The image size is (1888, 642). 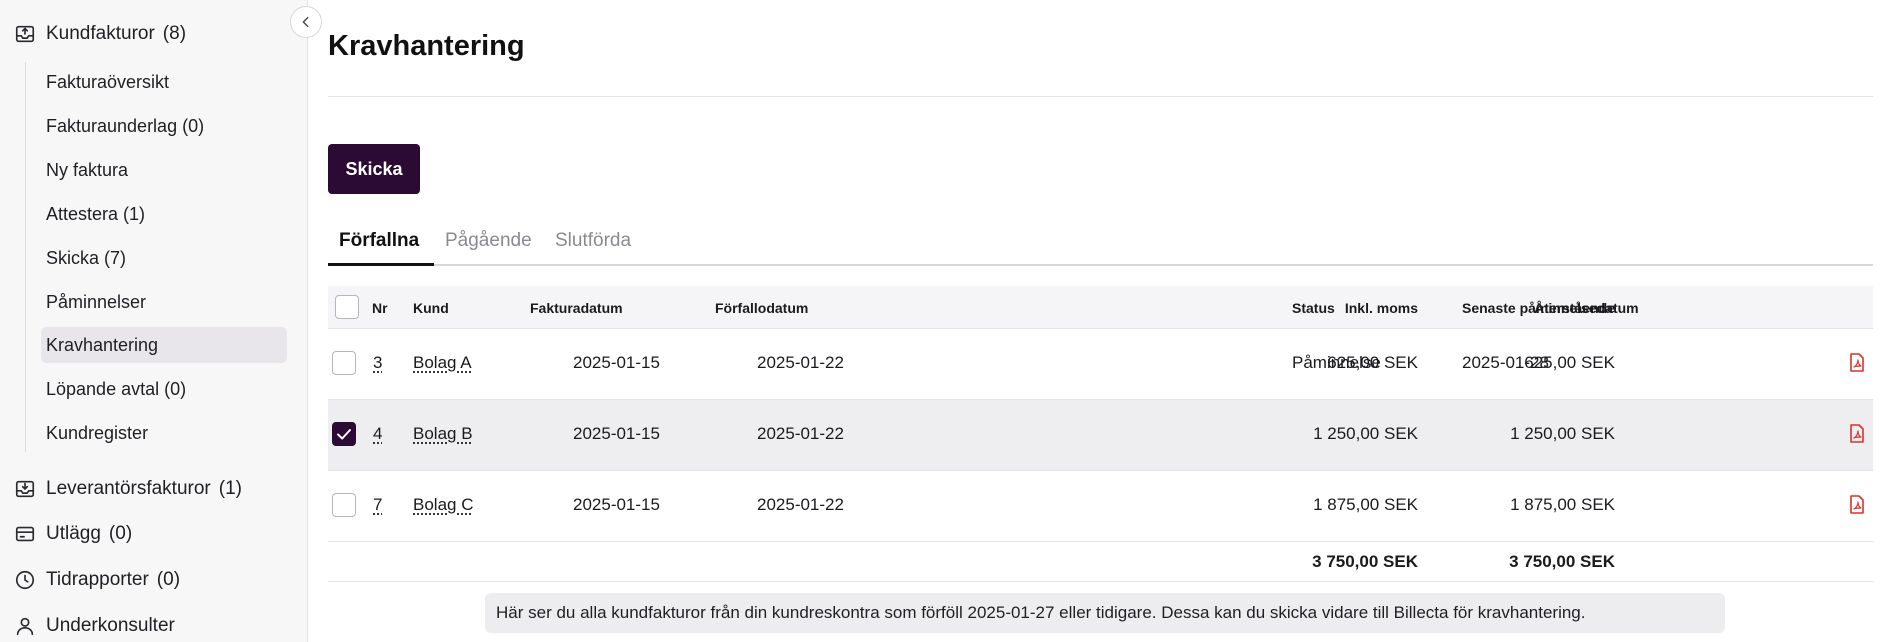 I want to click on customer-link: Bolag C, so click(x=443, y=505).